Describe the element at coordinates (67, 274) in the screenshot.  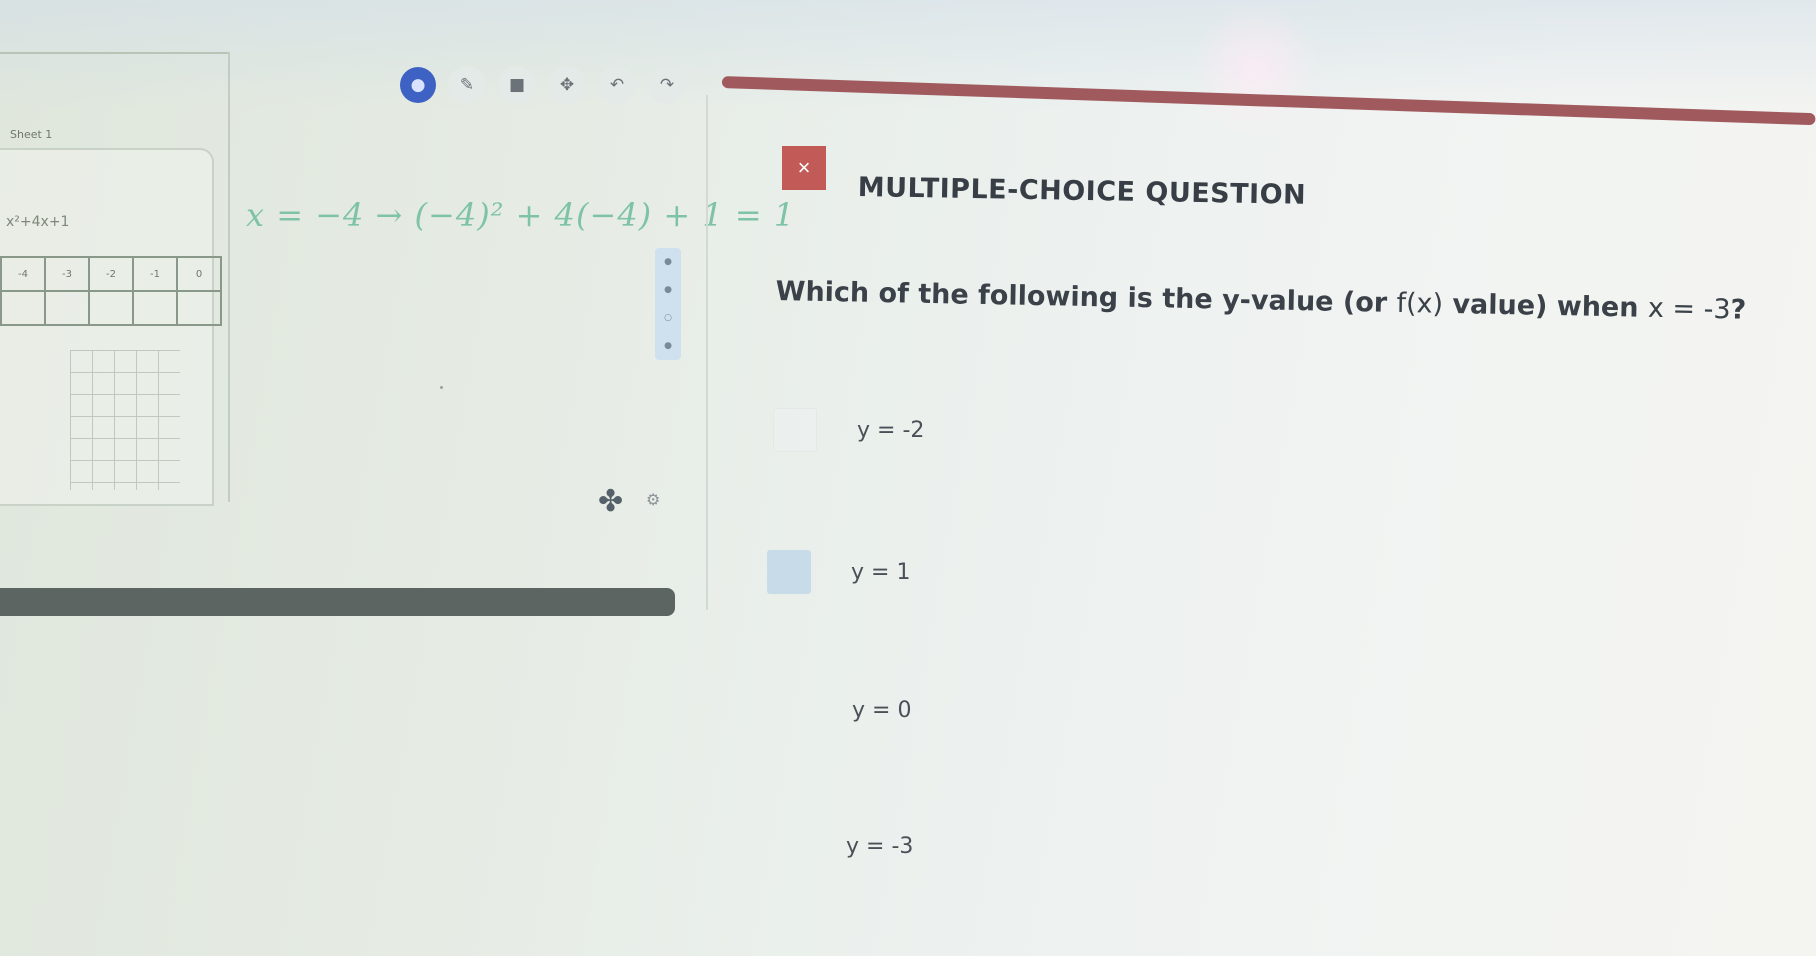
I see `table-cell: -3` at that location.